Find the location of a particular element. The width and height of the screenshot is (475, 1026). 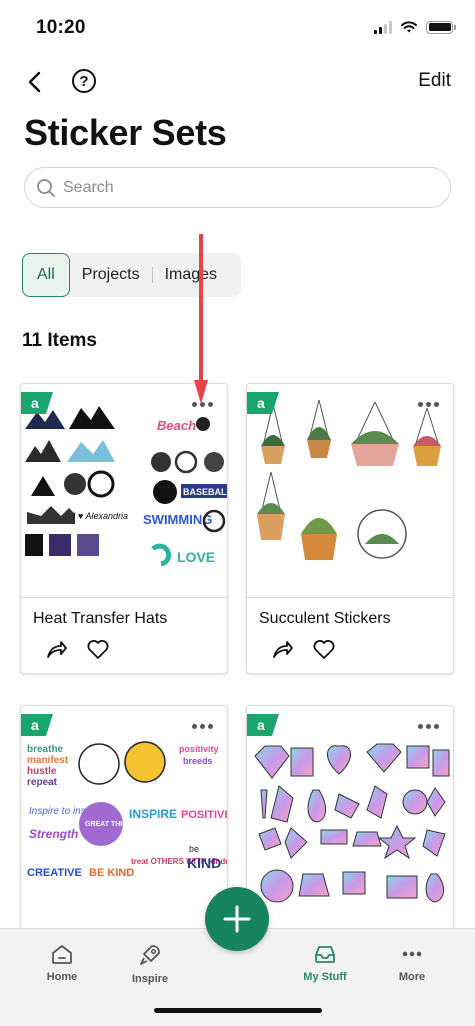

edit-button: Edit is located at coordinates (434, 81).